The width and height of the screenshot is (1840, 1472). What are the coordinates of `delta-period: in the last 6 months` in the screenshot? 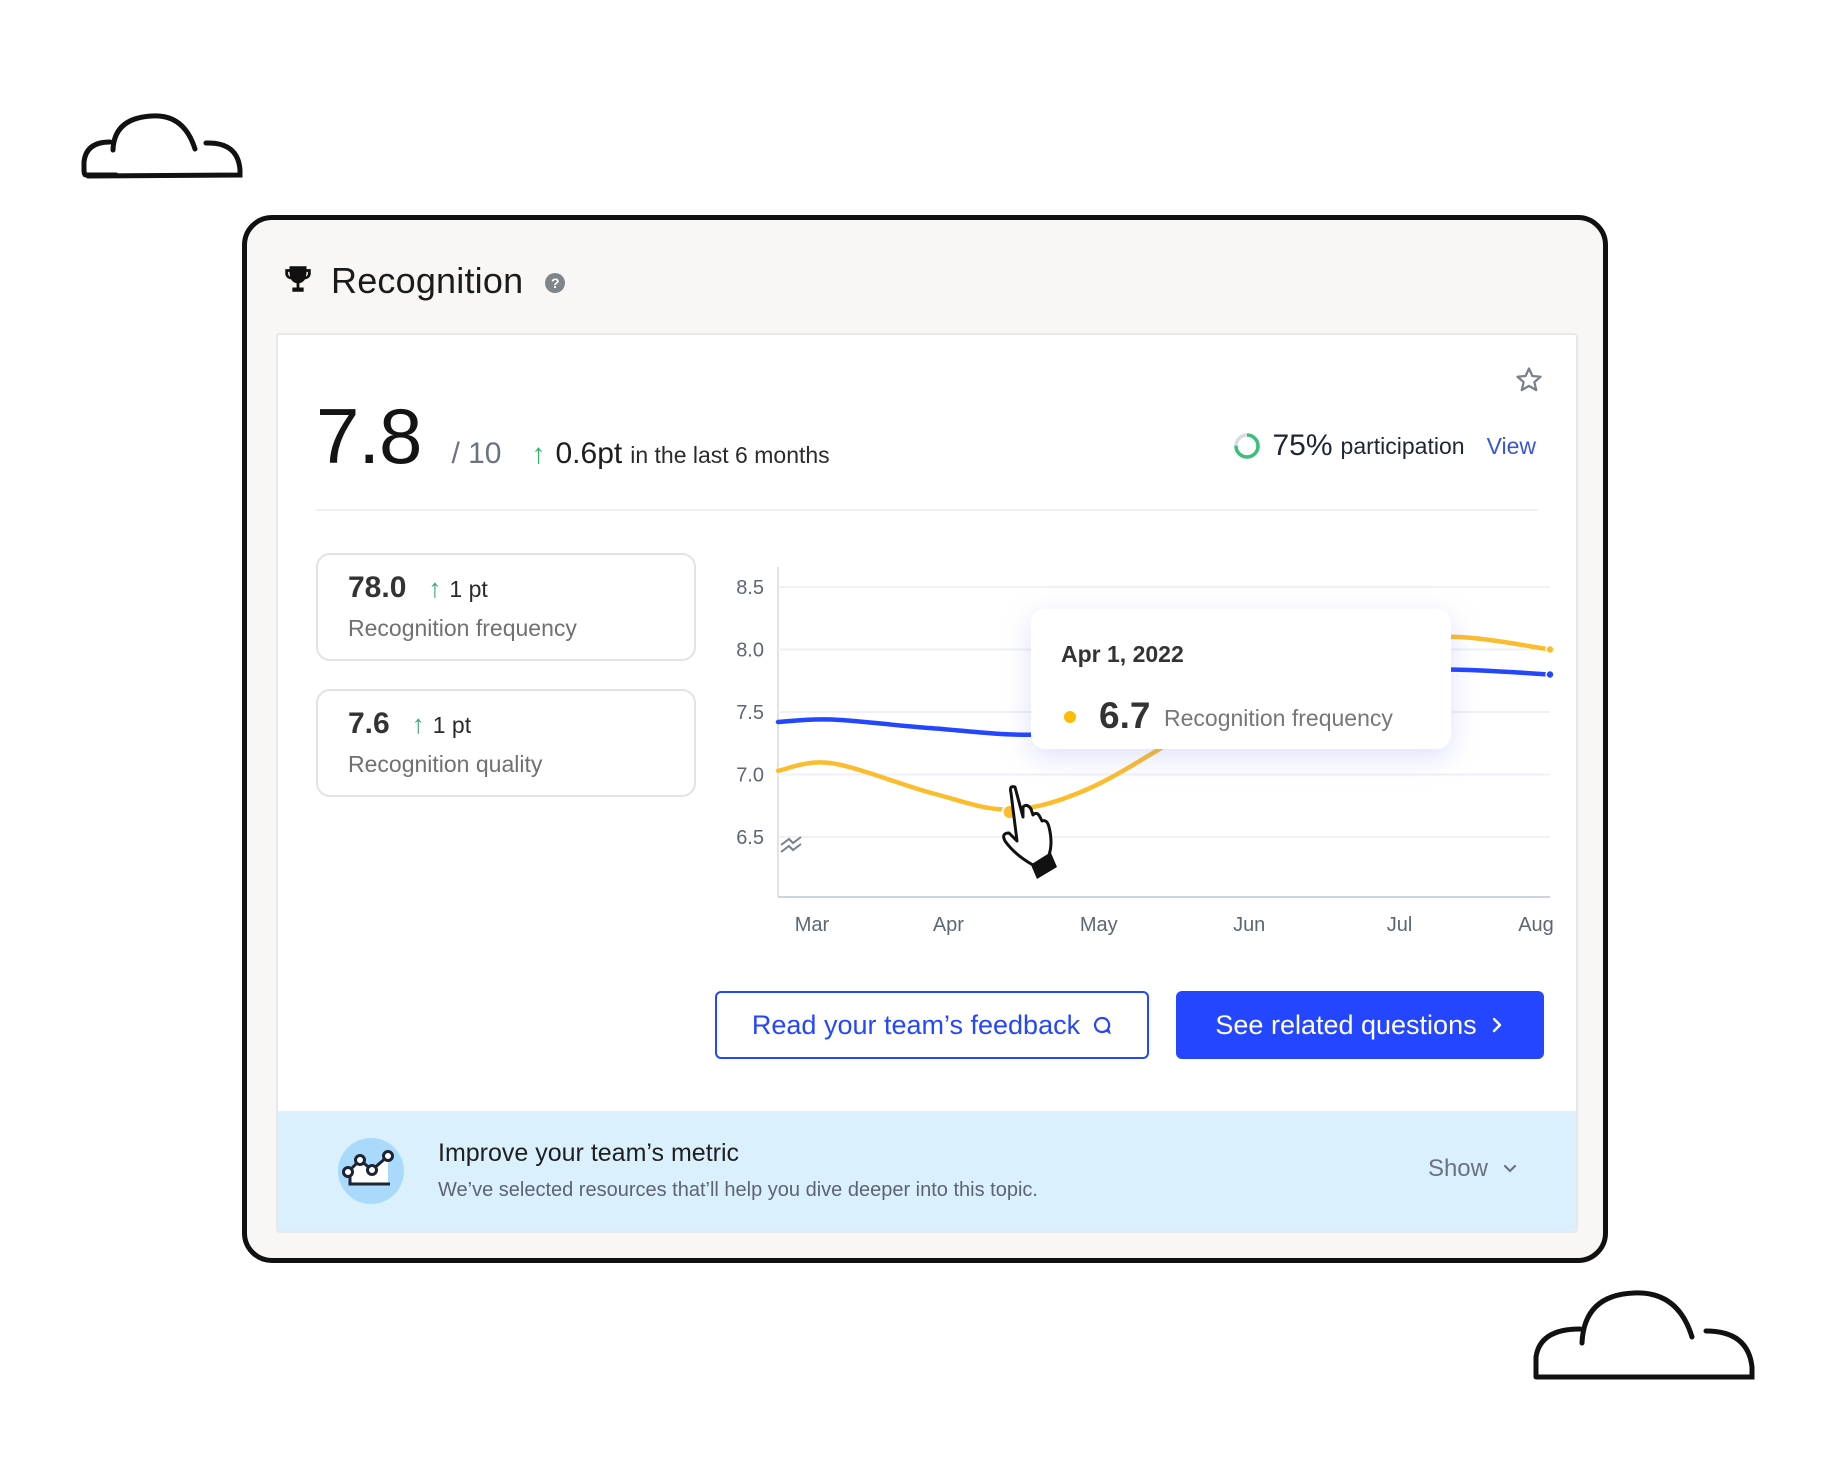 It's located at (730, 455).